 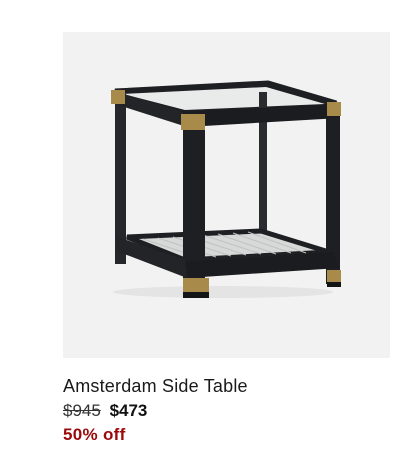 I want to click on discount-badge: 50% off, so click(x=94, y=434).